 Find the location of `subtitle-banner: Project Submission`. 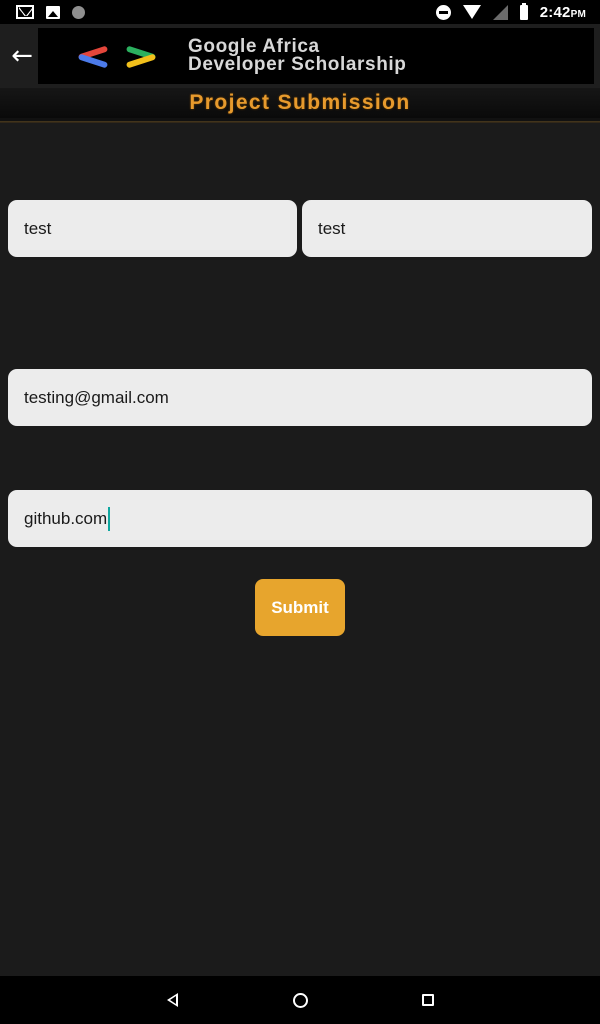

subtitle-banner: Project Submission is located at coordinates (300, 103).